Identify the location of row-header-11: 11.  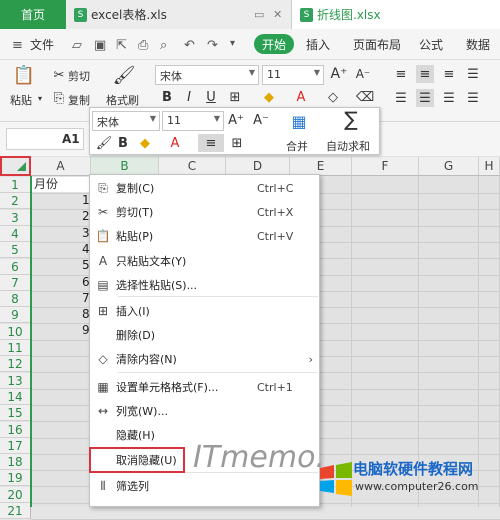
(15, 348).